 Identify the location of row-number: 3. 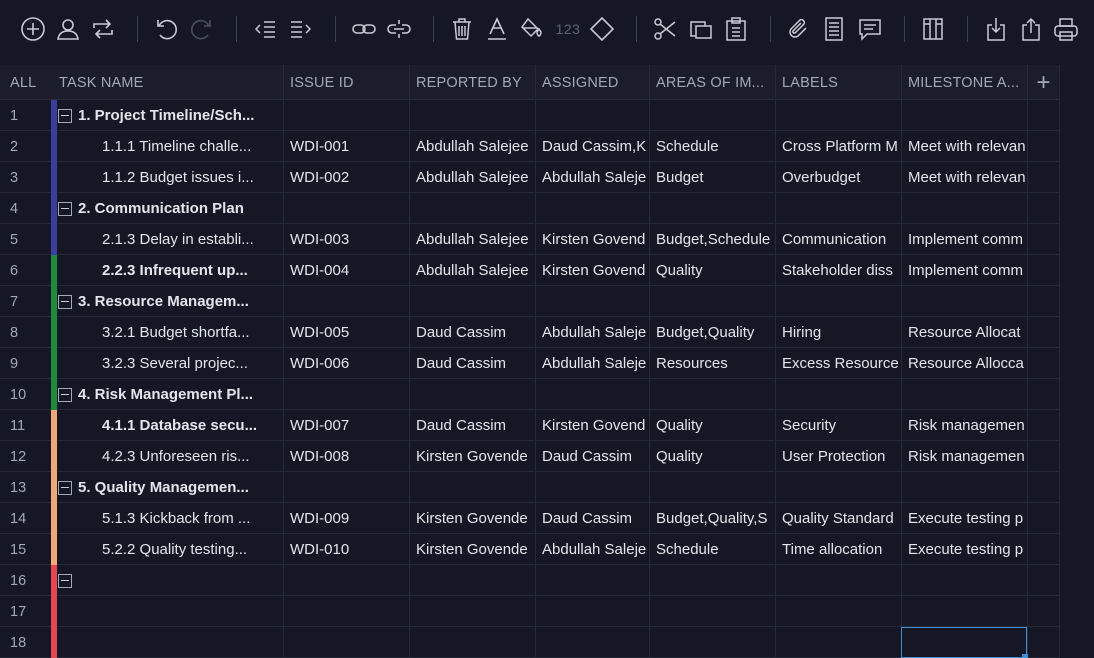
(25, 177).